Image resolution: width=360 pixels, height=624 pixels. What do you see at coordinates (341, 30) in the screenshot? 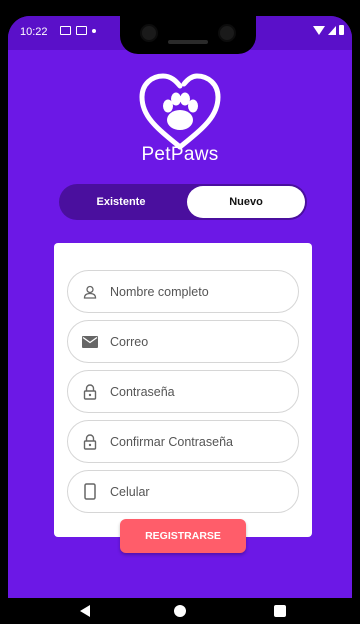
I see `battery-icon` at bounding box center [341, 30].